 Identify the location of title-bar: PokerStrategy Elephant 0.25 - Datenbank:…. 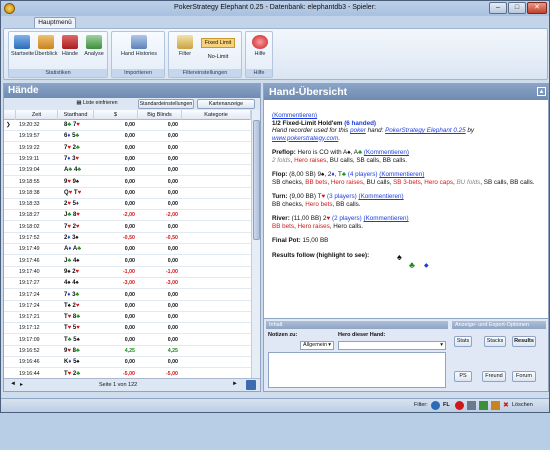
(275, 8).